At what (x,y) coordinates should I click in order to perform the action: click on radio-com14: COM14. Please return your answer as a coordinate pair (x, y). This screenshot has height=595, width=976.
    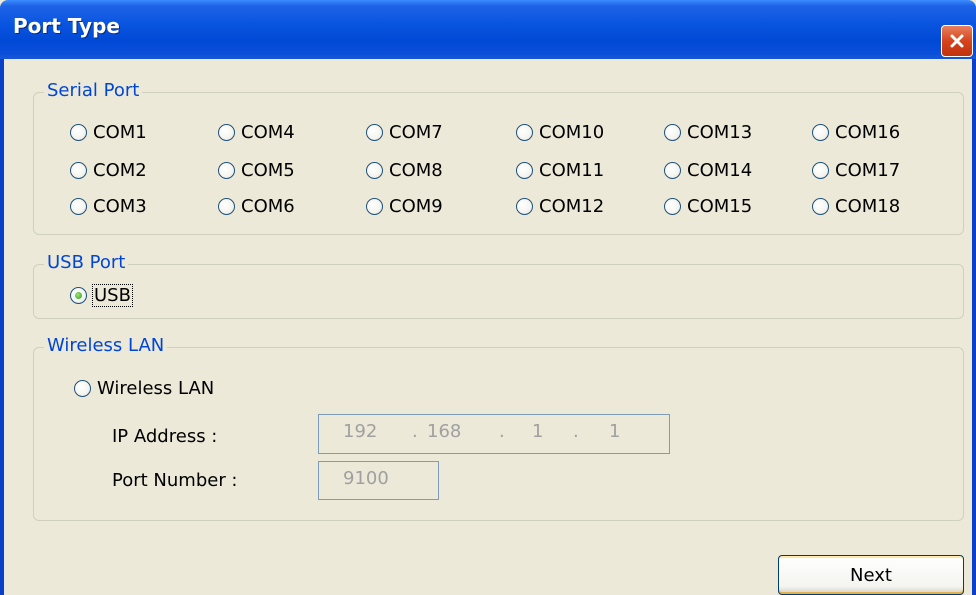
    Looking at the image, I should click on (708, 170).